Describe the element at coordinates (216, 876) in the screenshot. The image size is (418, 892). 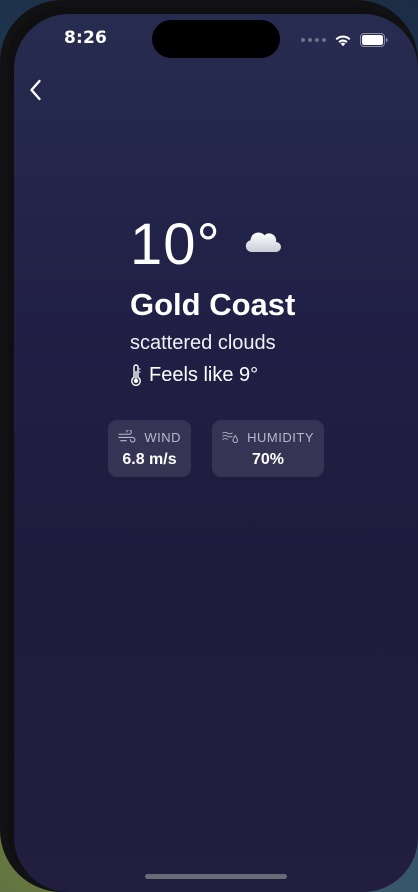
I see `home-indicator` at that location.